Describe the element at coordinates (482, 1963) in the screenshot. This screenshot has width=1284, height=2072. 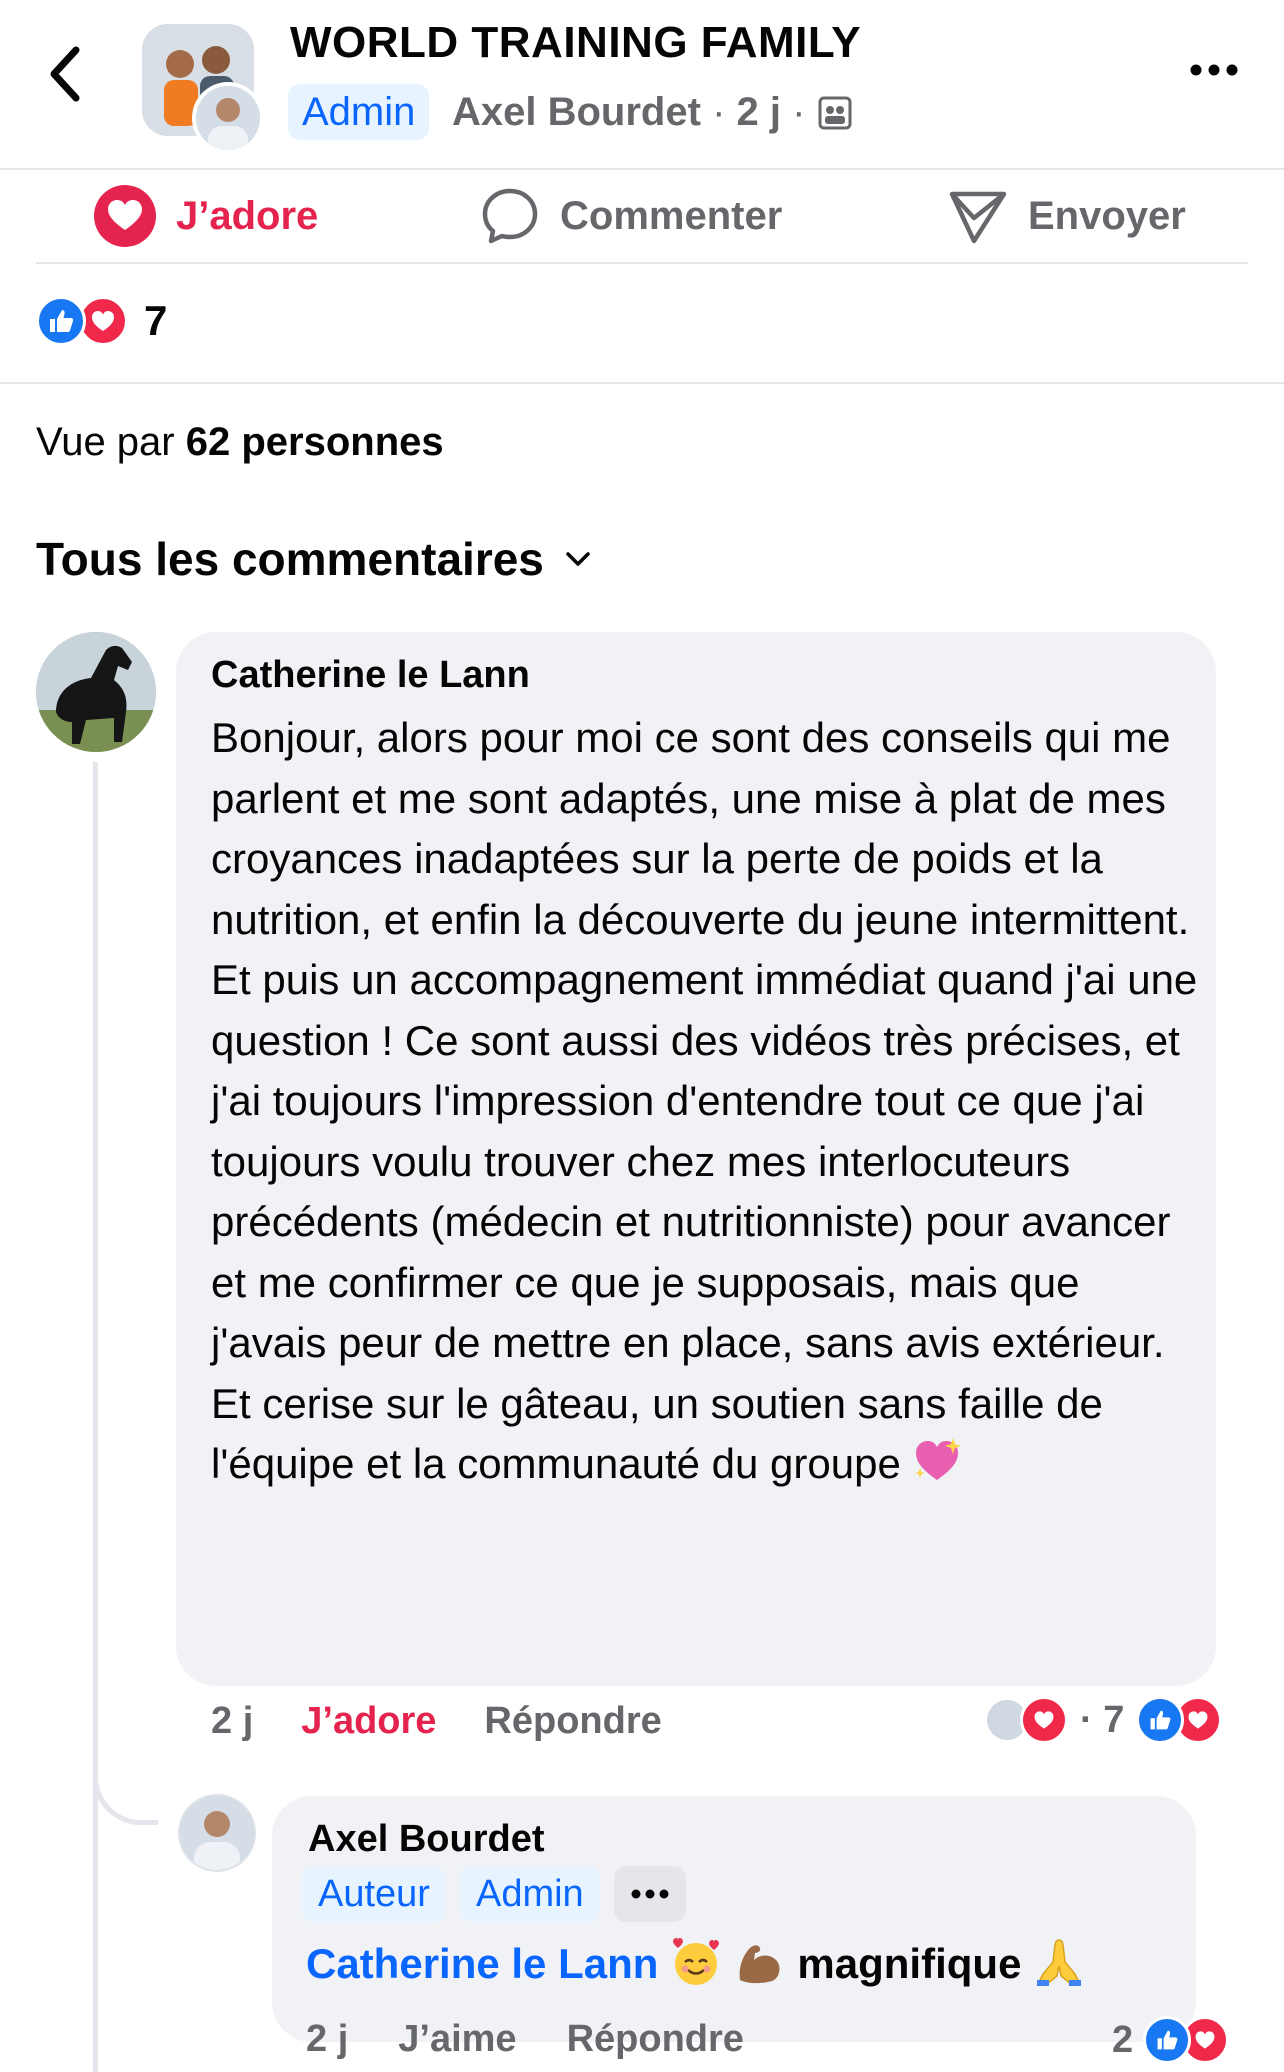
I see `mention-link: Catherine le Lann` at that location.